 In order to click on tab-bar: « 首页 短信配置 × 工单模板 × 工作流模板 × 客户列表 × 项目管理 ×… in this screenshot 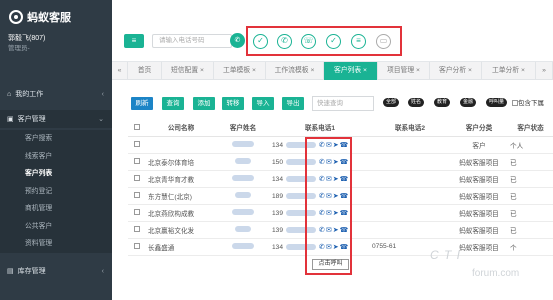, I will do `click(332, 71)`.